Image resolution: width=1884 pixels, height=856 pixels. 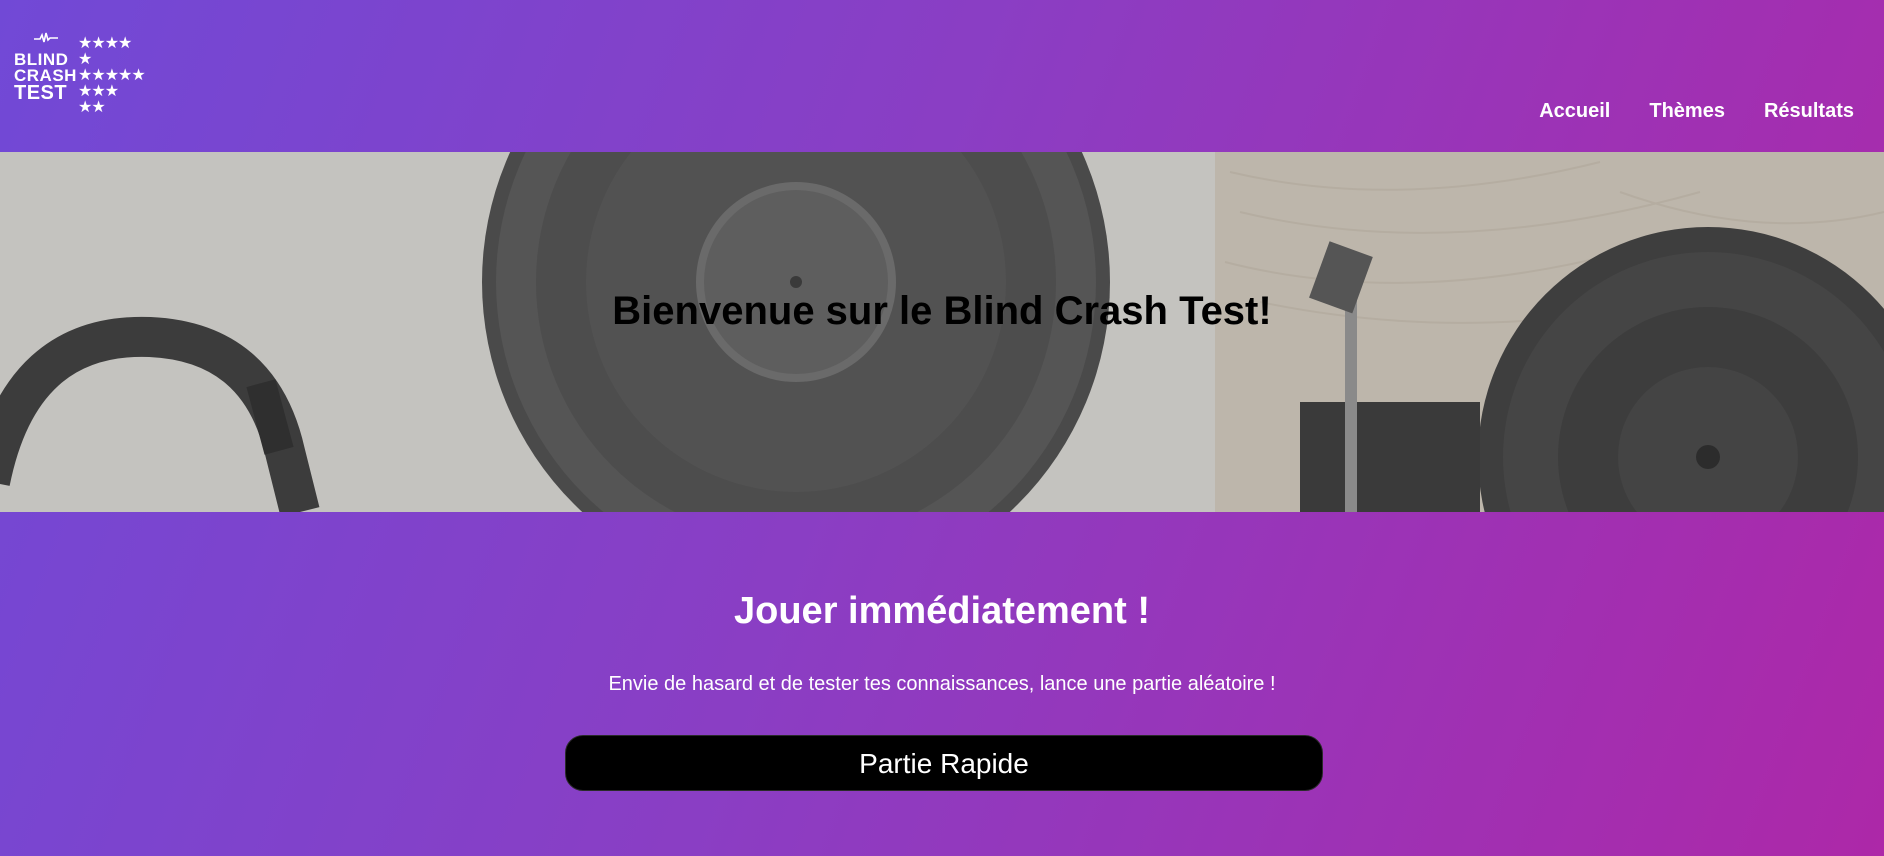 What do you see at coordinates (92, 107) in the screenshot?
I see `star-icon: ★★` at bounding box center [92, 107].